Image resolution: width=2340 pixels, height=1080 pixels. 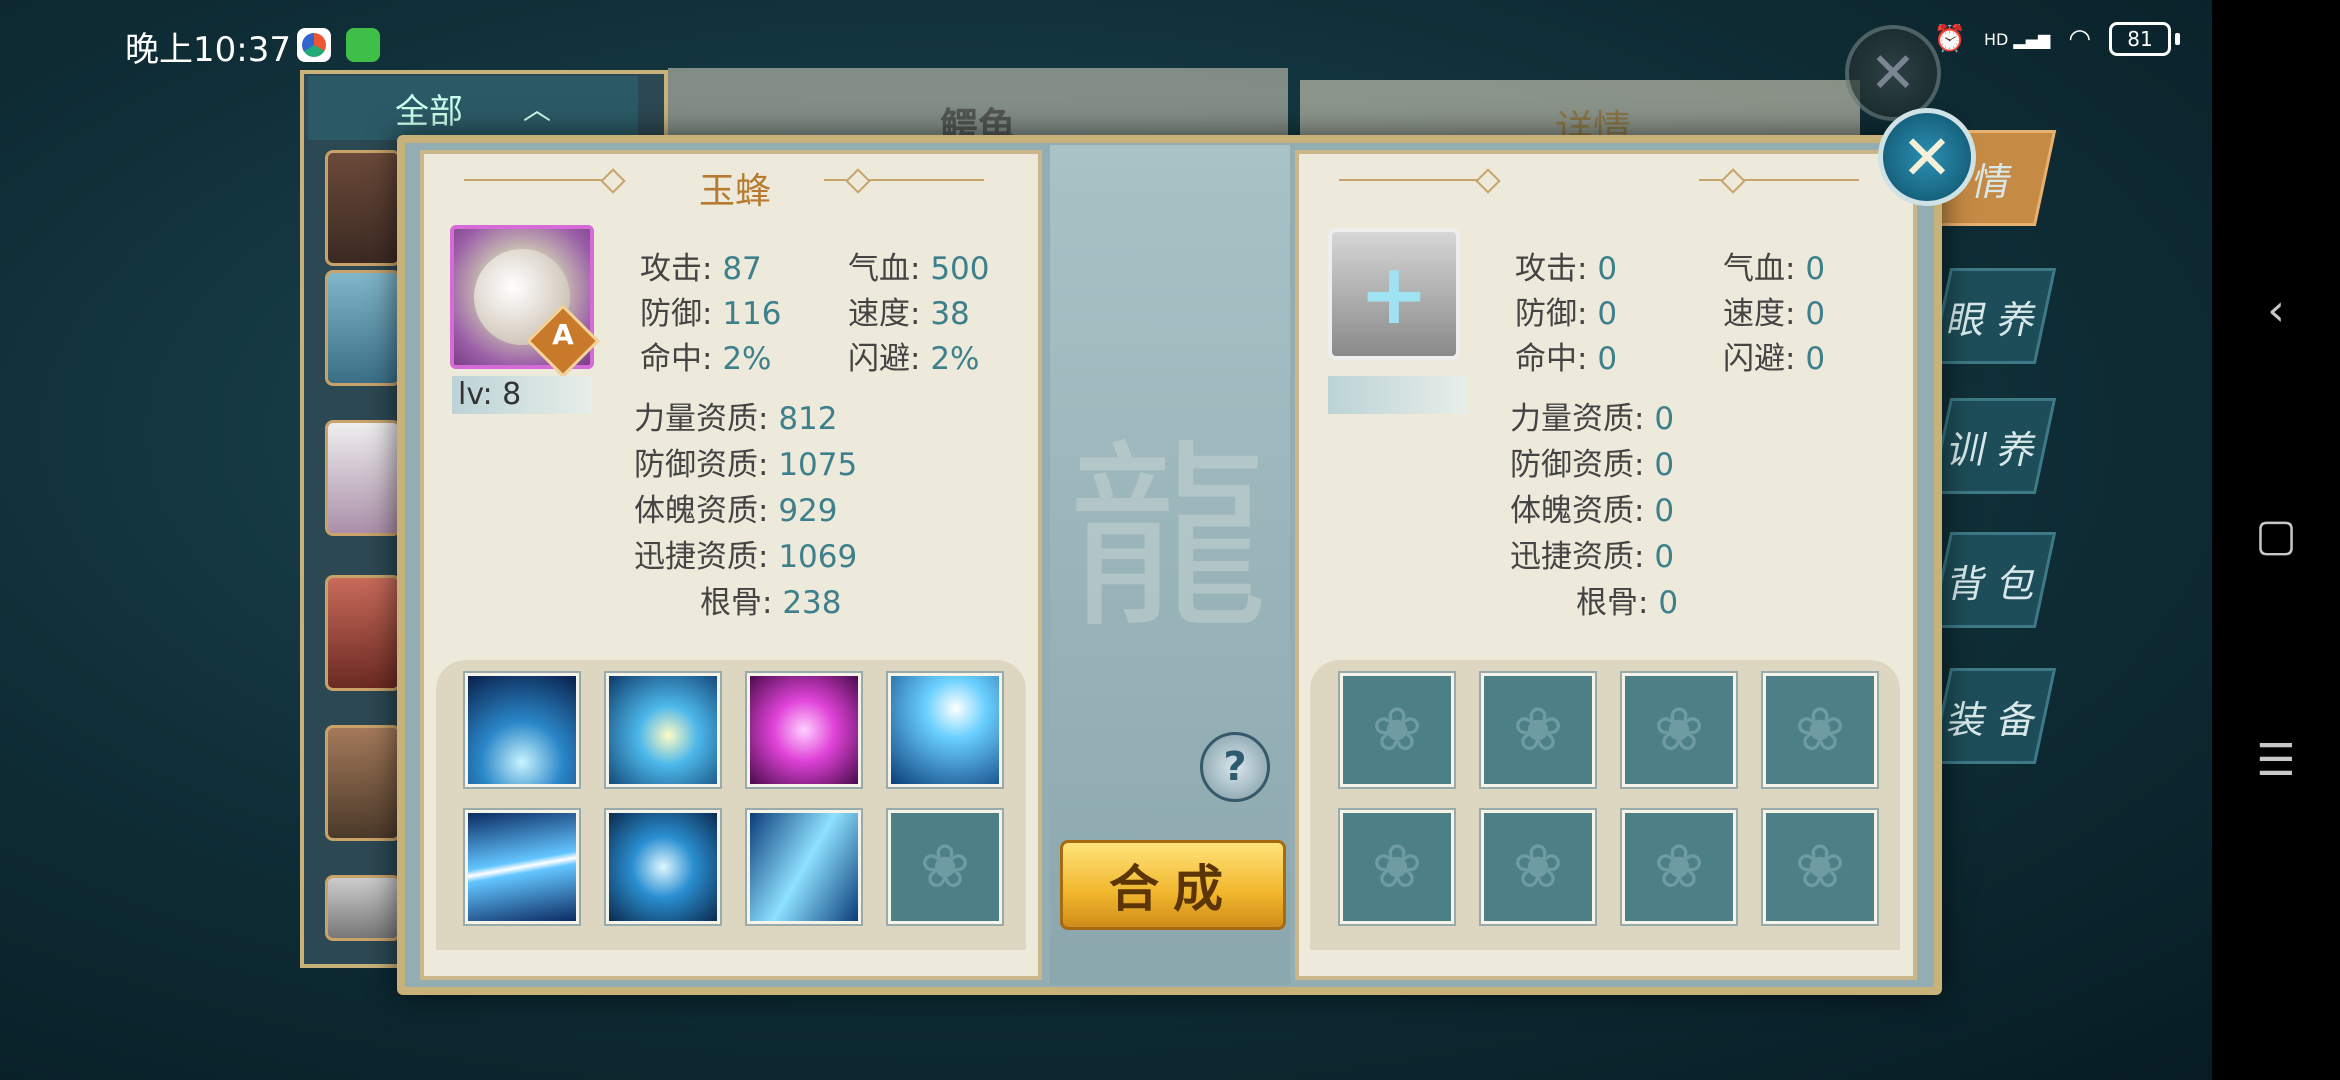 I want to click on attack-stat: 攻击: 87, so click(x=701, y=265).